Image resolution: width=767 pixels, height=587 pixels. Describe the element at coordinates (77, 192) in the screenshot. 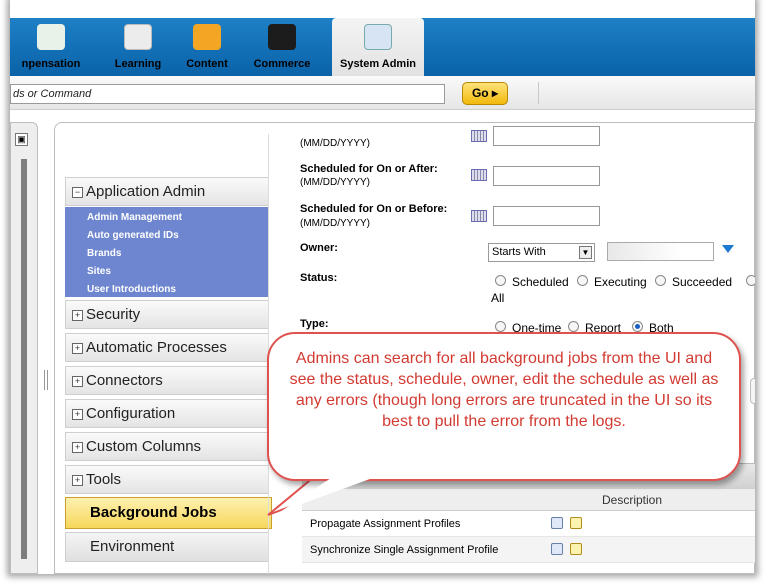

I see `minus-icon: −` at that location.